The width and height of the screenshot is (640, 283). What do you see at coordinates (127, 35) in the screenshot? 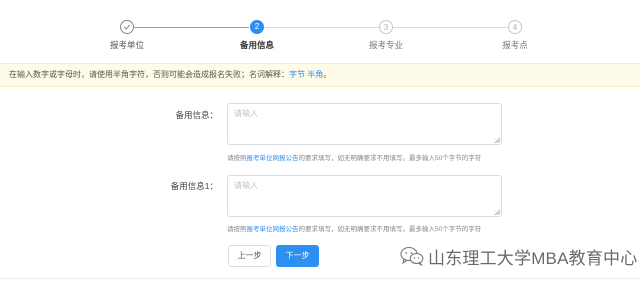
I see `step-1: 报考单位` at bounding box center [127, 35].